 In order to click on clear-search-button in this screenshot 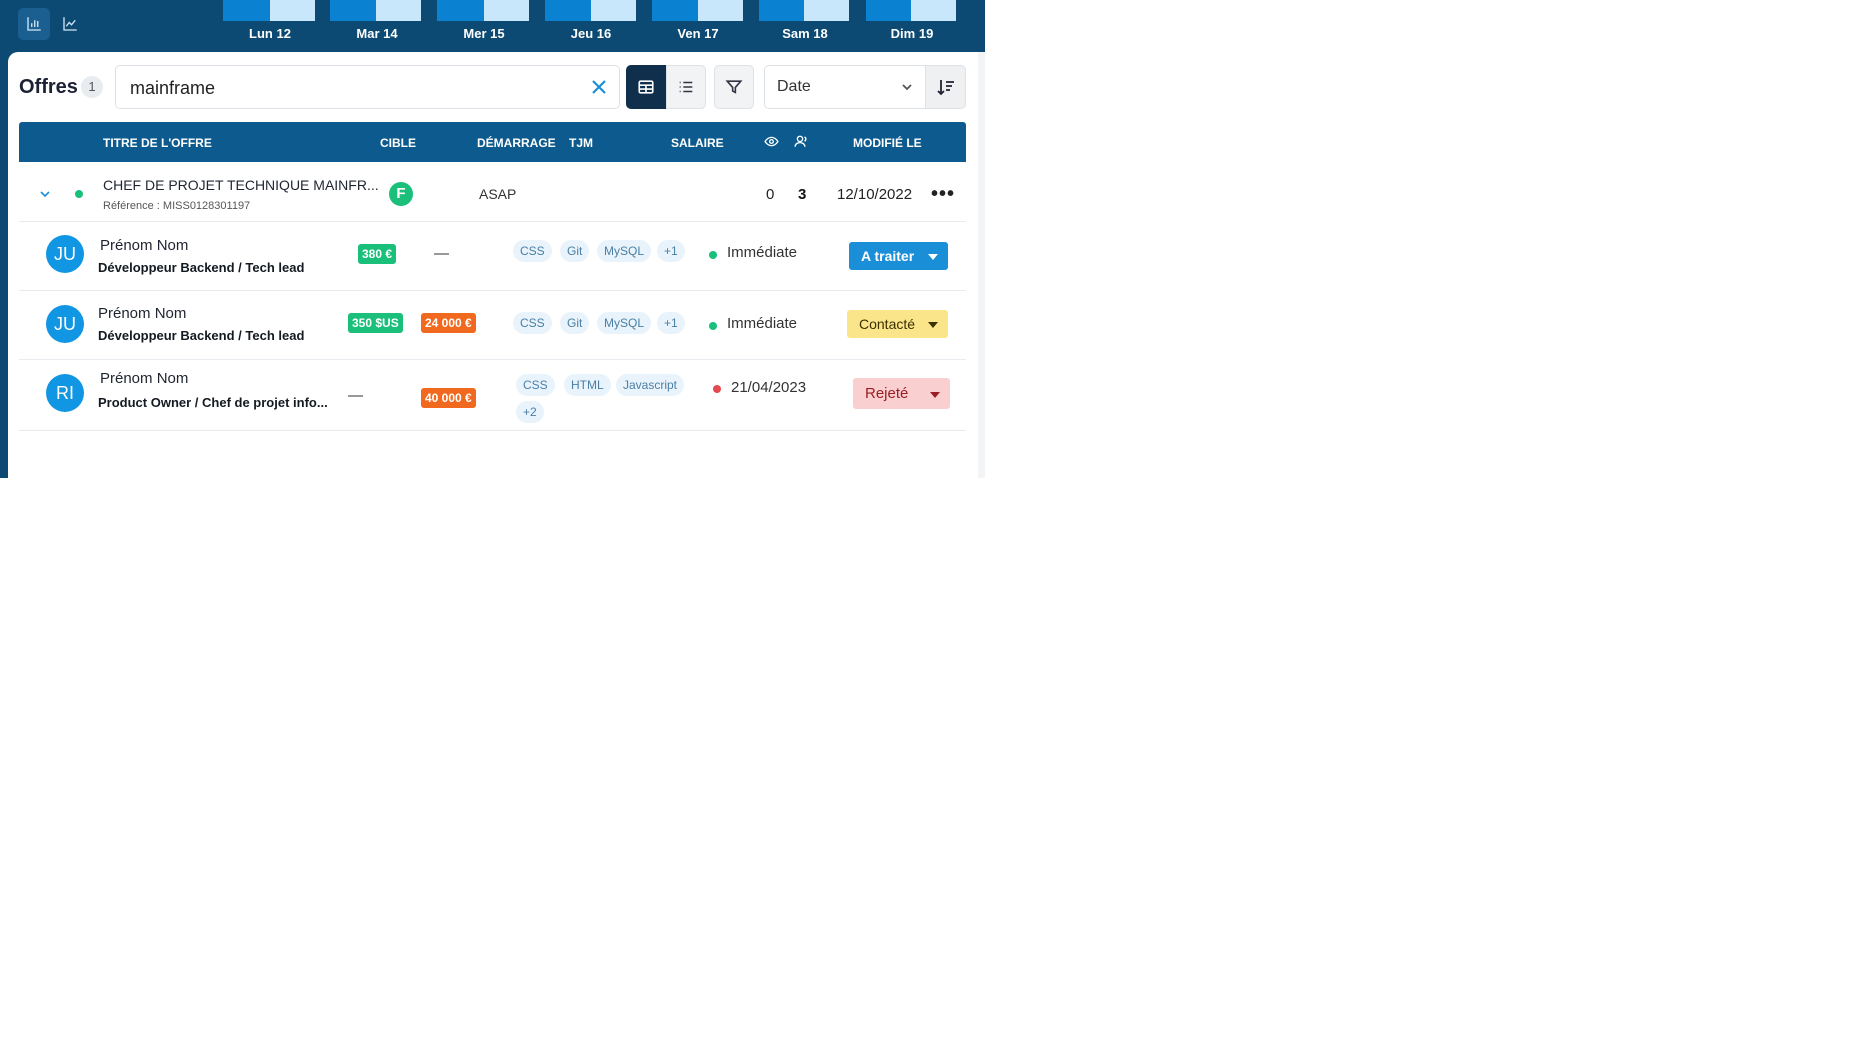, I will do `click(599, 87)`.